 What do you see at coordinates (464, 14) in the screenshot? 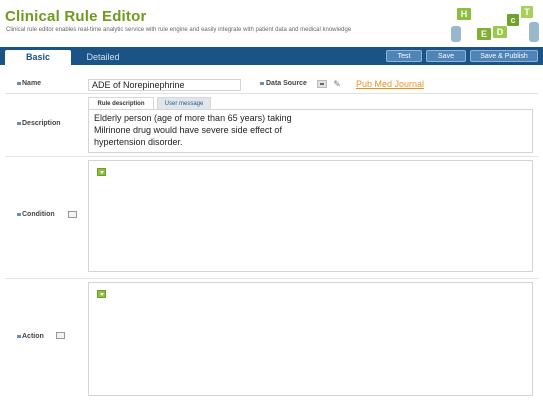
I see `logo-block-h: H` at bounding box center [464, 14].